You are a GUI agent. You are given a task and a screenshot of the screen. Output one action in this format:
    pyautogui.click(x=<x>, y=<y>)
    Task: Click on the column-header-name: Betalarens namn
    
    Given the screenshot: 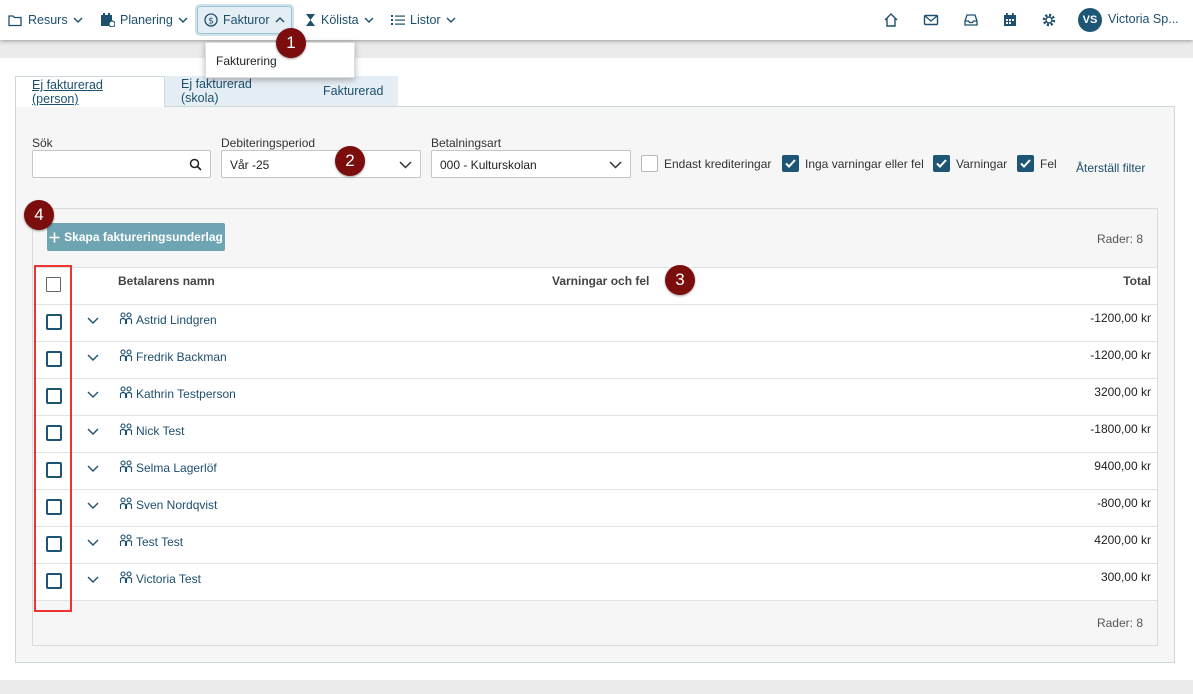 What is the action you would take?
    pyautogui.click(x=166, y=281)
    